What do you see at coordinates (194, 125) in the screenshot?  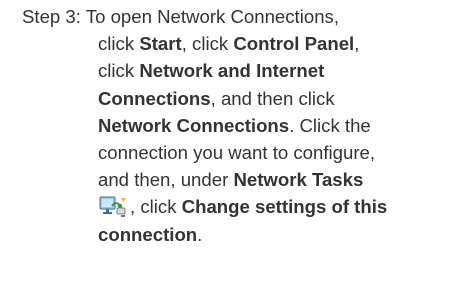 I see `network-connections-label: Network Connections` at bounding box center [194, 125].